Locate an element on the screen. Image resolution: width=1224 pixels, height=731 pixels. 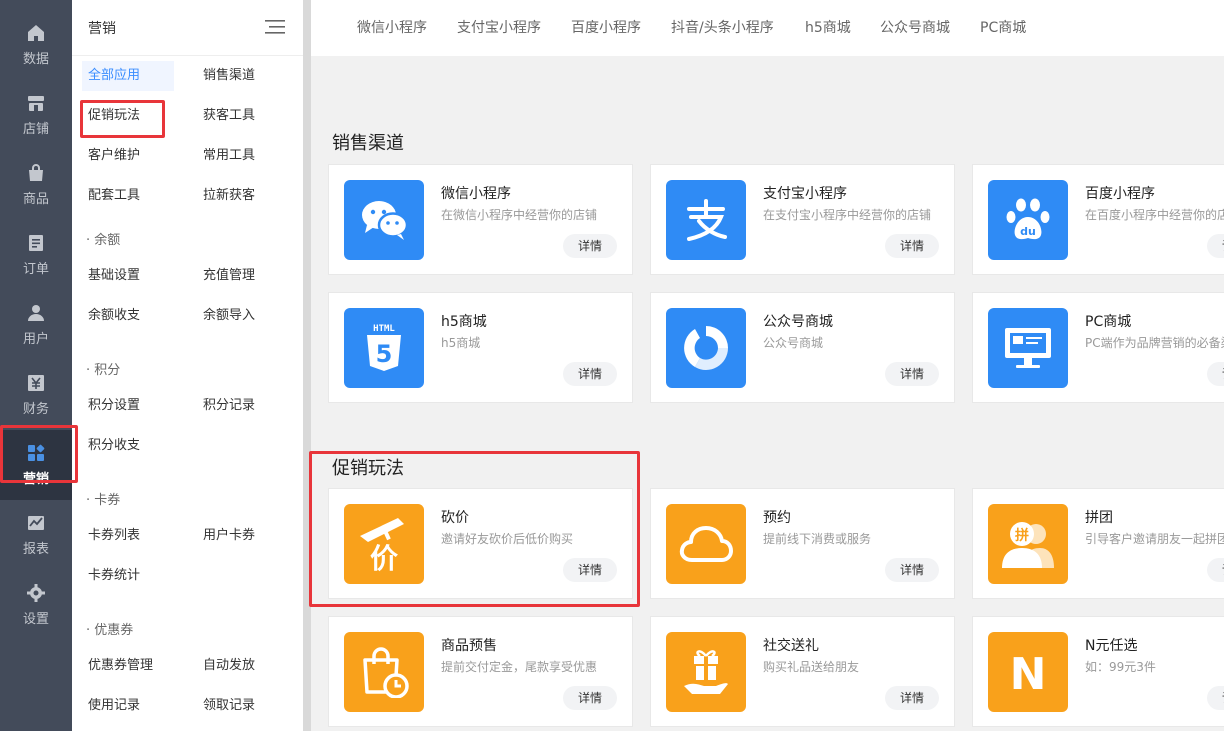
app-card-alipay: 支付宝小程序 在支付宝小程序中经营你的店铺 详情 is located at coordinates (802, 219).